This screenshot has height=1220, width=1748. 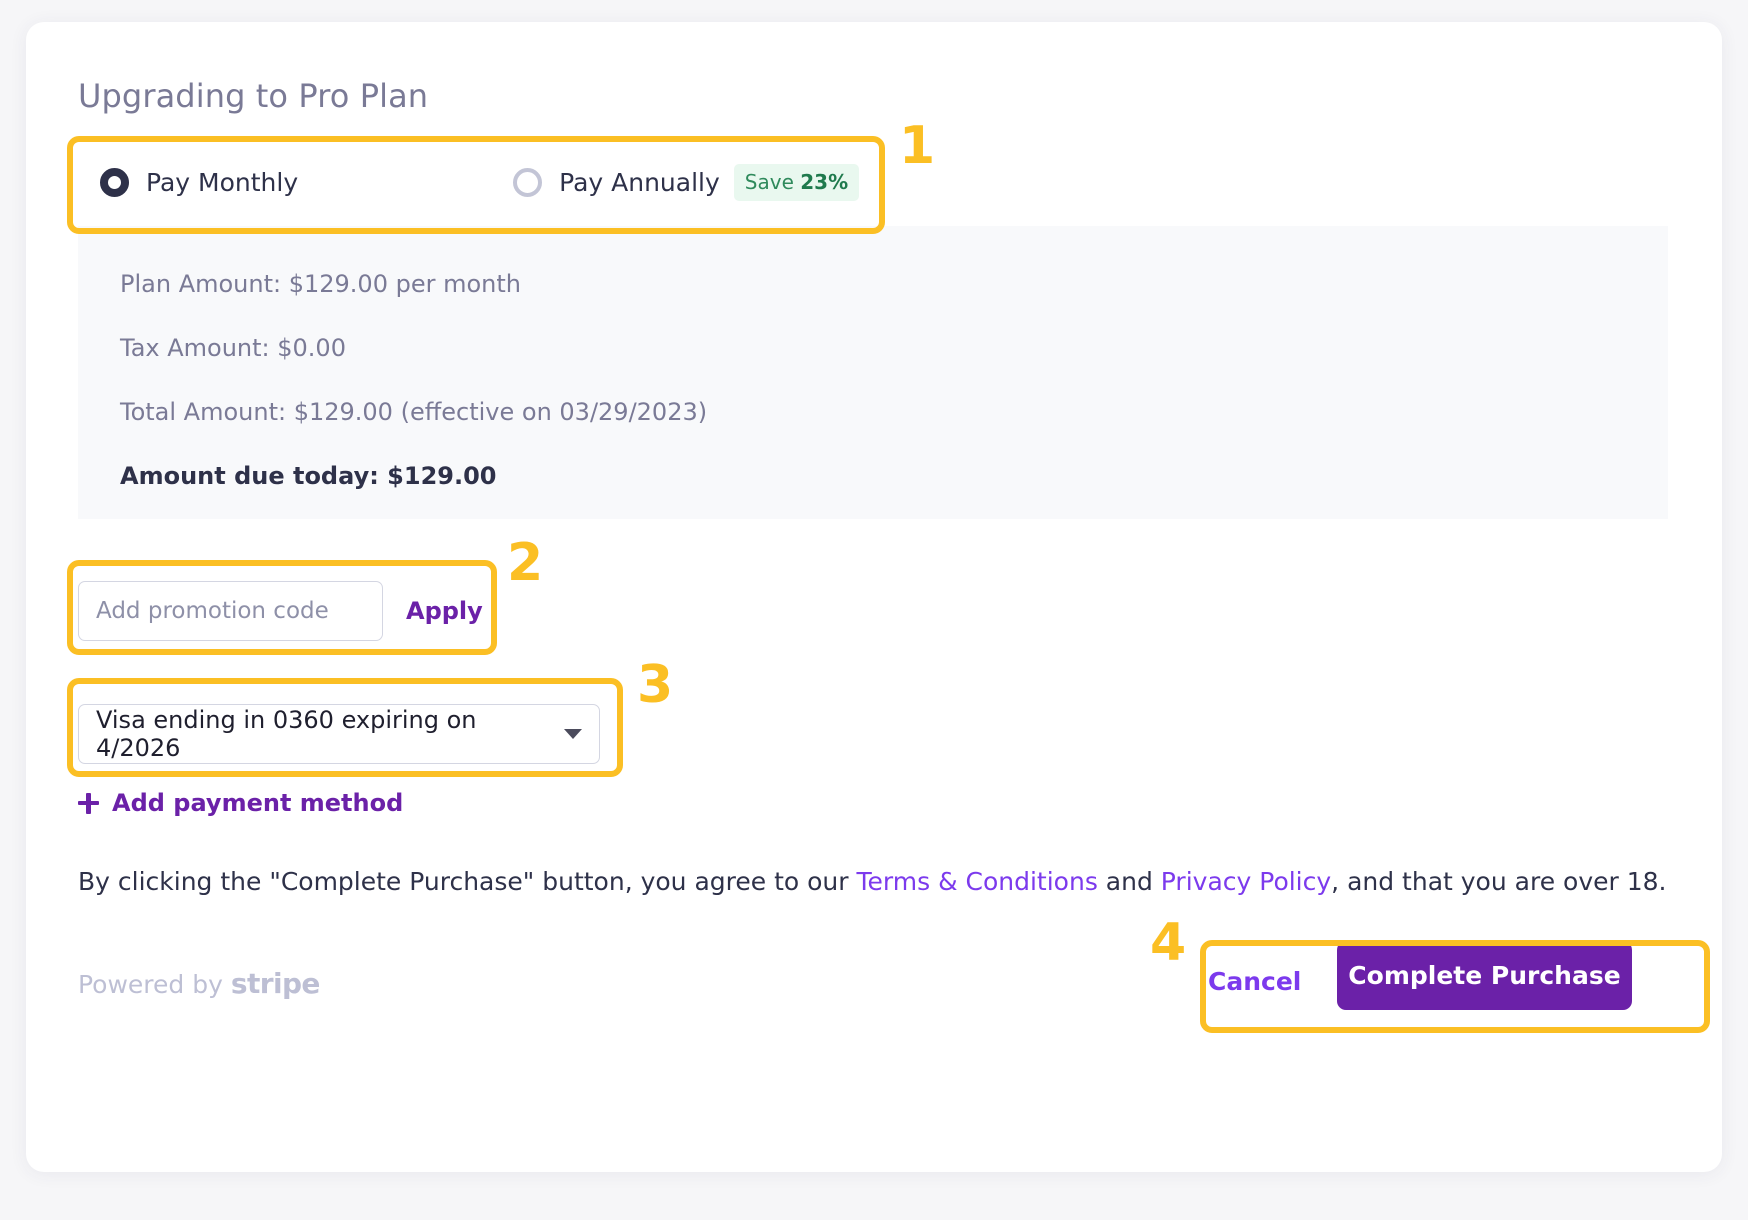 What do you see at coordinates (528, 182) in the screenshot?
I see `radio-annual-icon` at bounding box center [528, 182].